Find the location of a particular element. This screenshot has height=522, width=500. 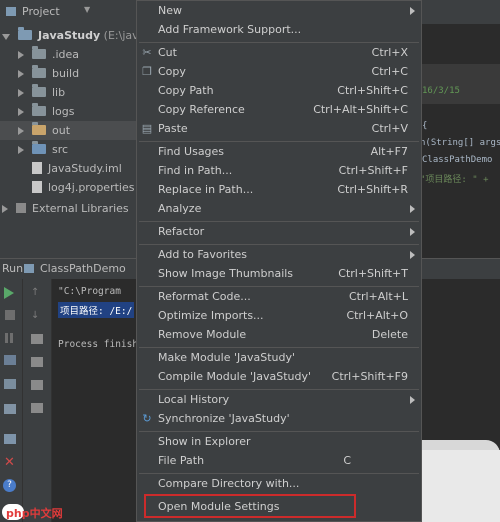

menu-item-shortcut: Ctrl+Shift+T is located at coordinates (373, 273).